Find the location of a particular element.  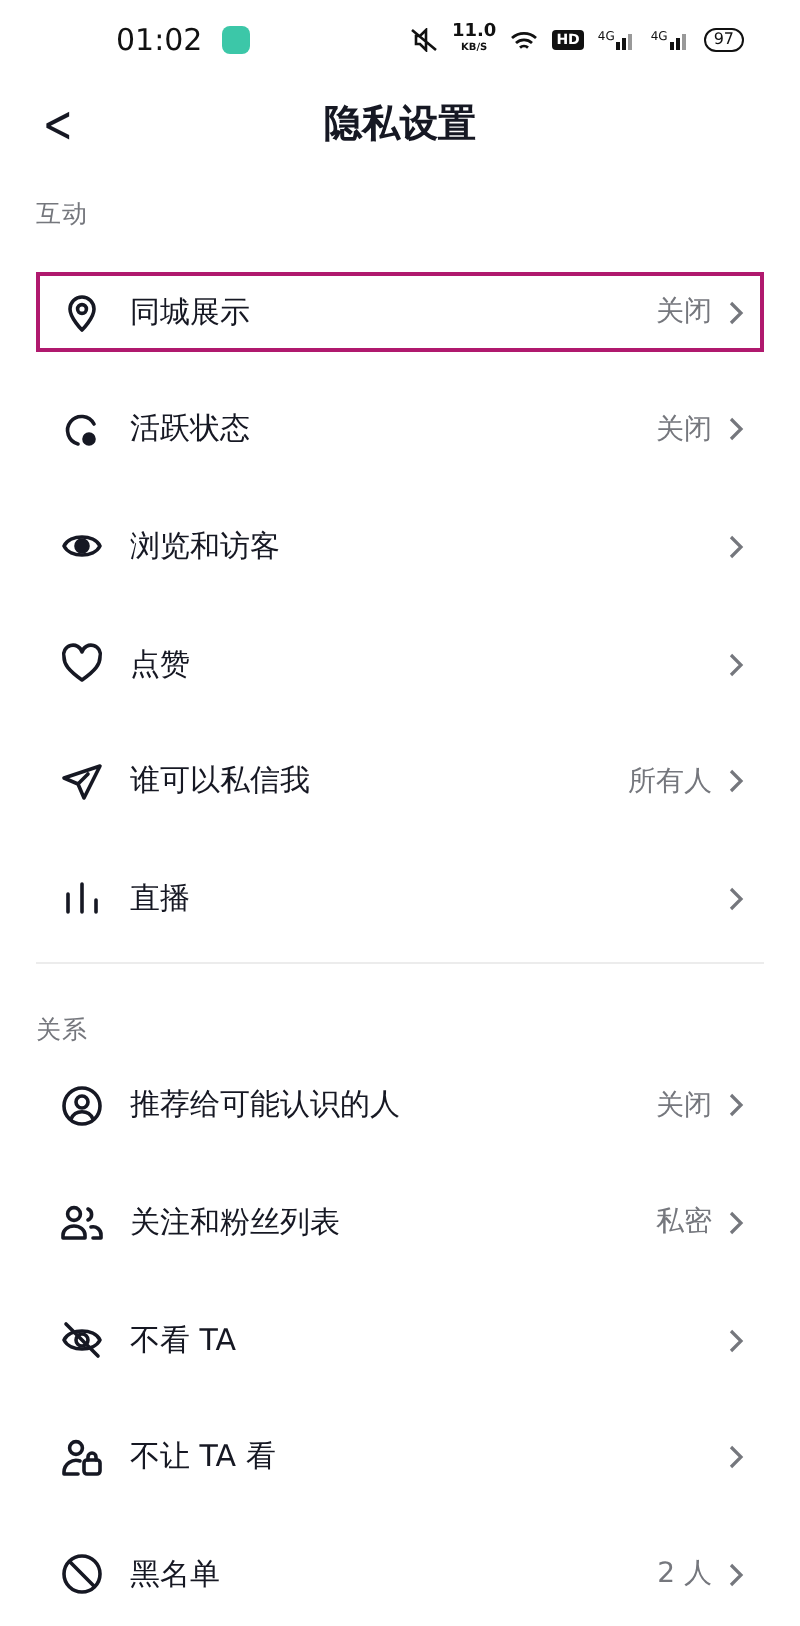

mute-icon is located at coordinates (423, 40).